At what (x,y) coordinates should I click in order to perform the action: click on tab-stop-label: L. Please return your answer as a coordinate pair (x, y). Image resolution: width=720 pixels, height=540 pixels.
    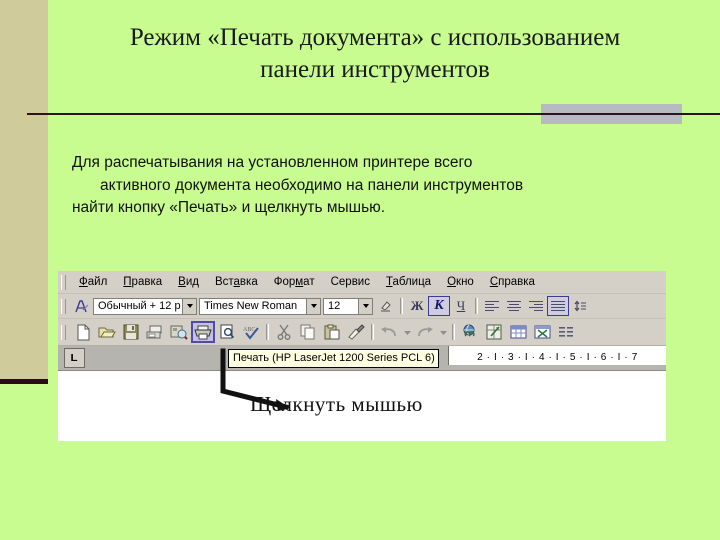
    Looking at the image, I should click on (74, 358).